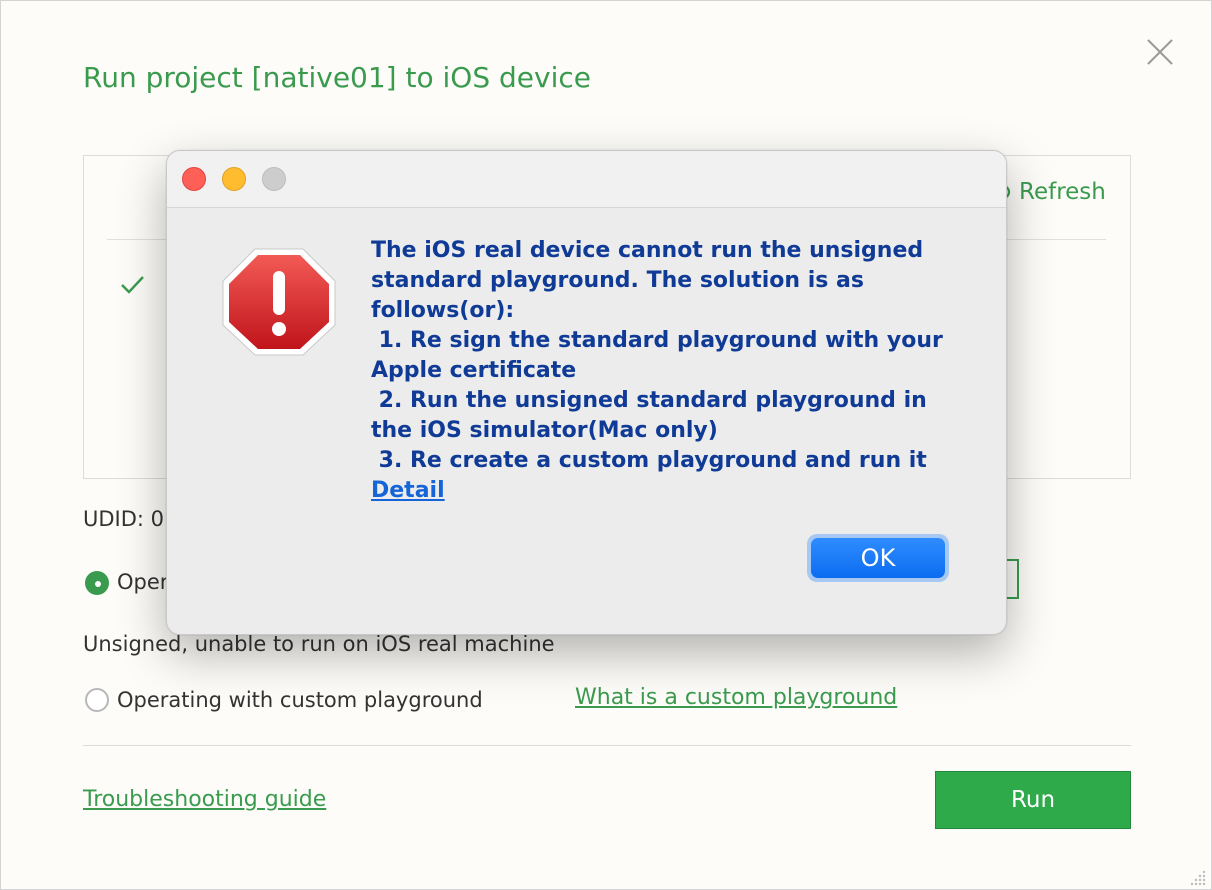  What do you see at coordinates (617, 280) in the screenshot?
I see `alert-message-line: standard playground. The solution is as` at bounding box center [617, 280].